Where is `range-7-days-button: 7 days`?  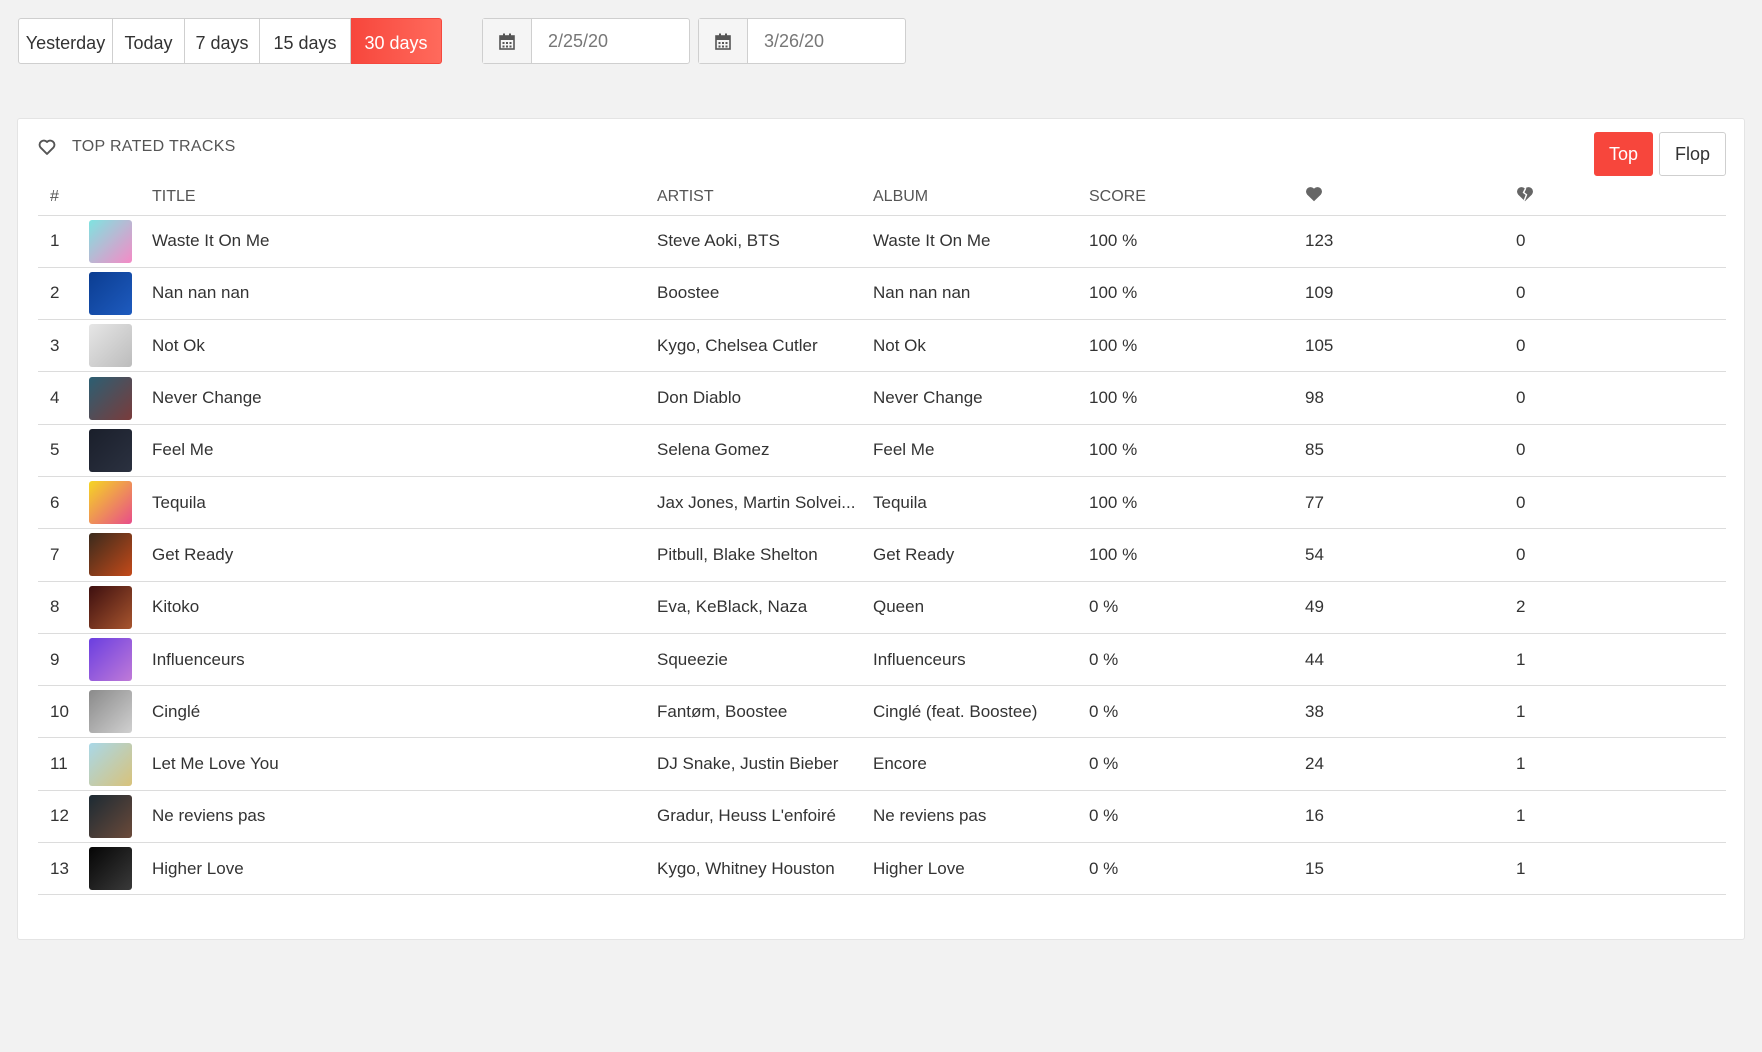
range-7-days-button: 7 days is located at coordinates (222, 41).